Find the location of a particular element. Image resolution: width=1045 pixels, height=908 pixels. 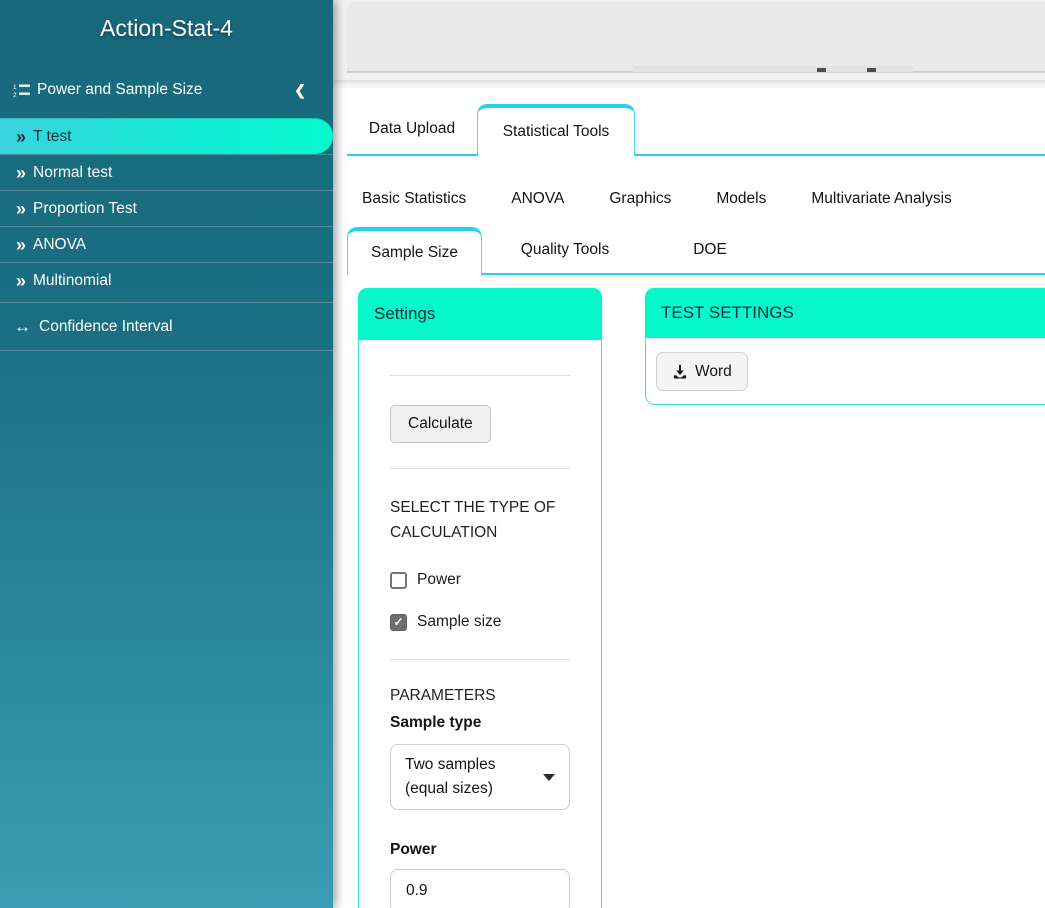

main-tab-bar: Data Upload Statistical Tools is located at coordinates (696, 130).